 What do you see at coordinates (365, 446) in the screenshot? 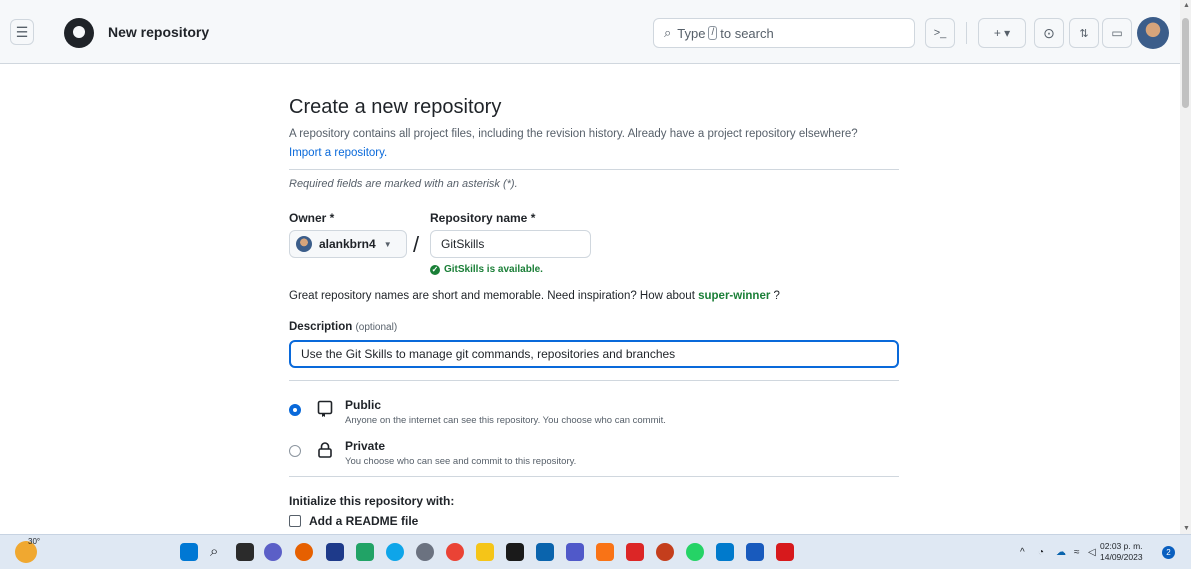
I see `private-title: Private` at bounding box center [365, 446].